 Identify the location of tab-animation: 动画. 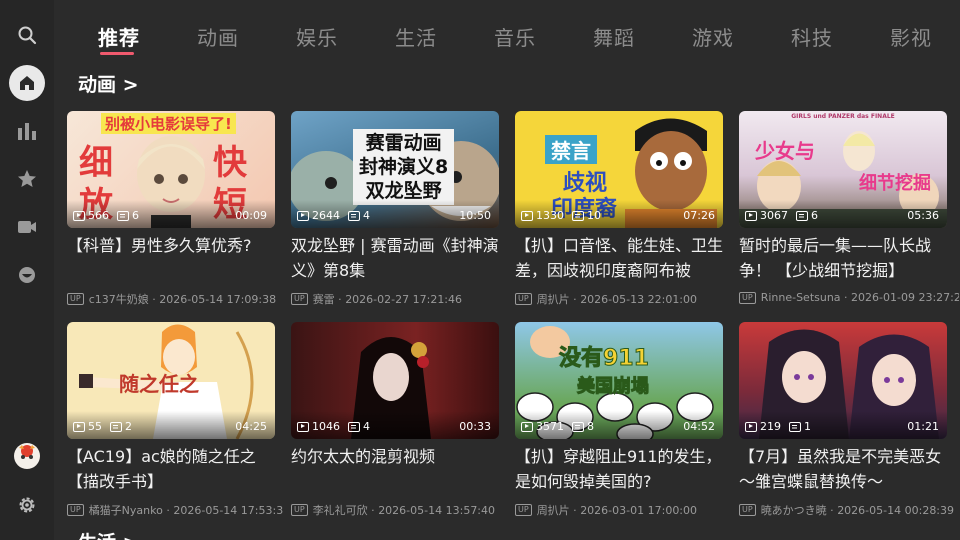
(218, 37).